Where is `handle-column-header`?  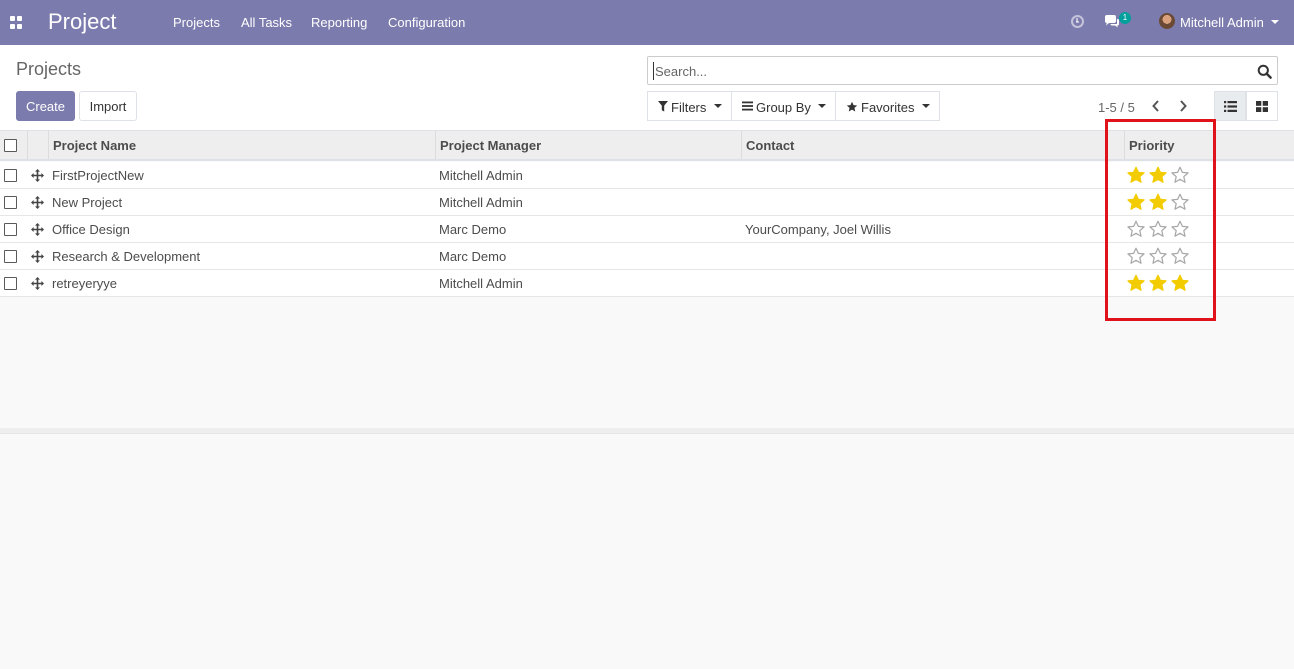
handle-column-header is located at coordinates (38, 145).